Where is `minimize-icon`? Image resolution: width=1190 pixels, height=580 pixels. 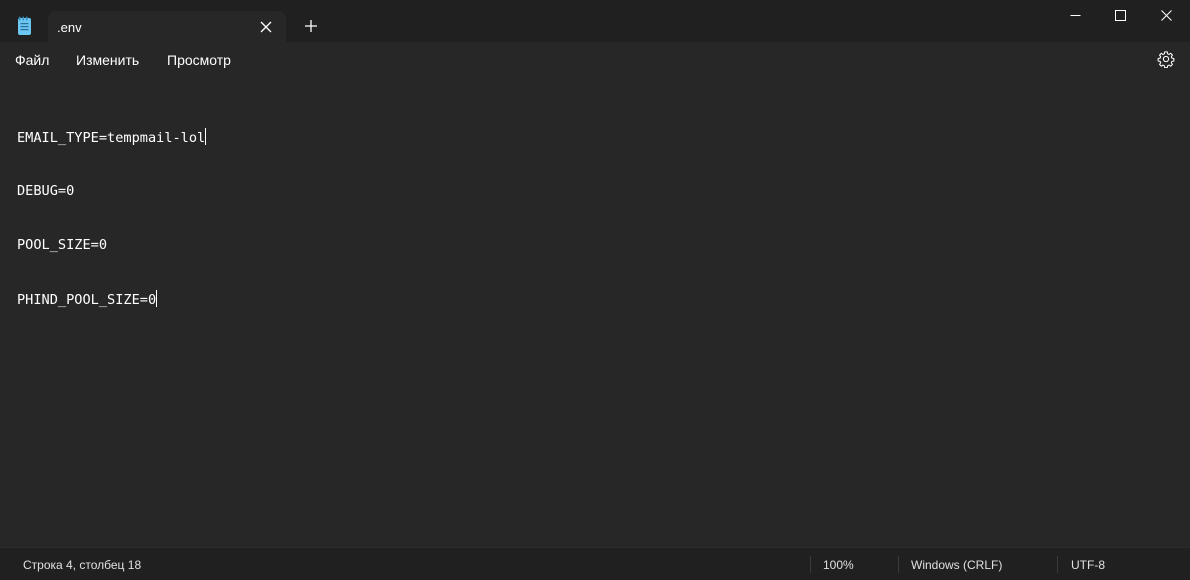 minimize-icon is located at coordinates (1075, 15).